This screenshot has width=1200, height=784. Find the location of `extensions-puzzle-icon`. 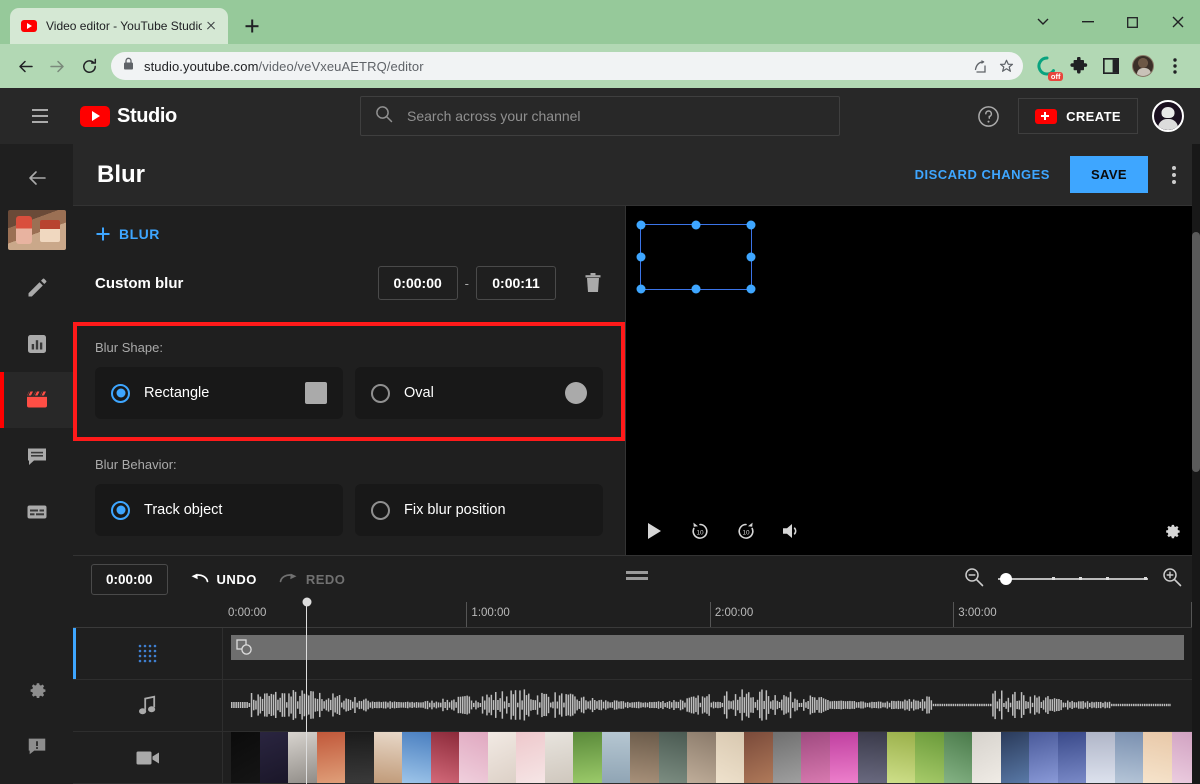

extensions-puzzle-icon is located at coordinates (1079, 66).